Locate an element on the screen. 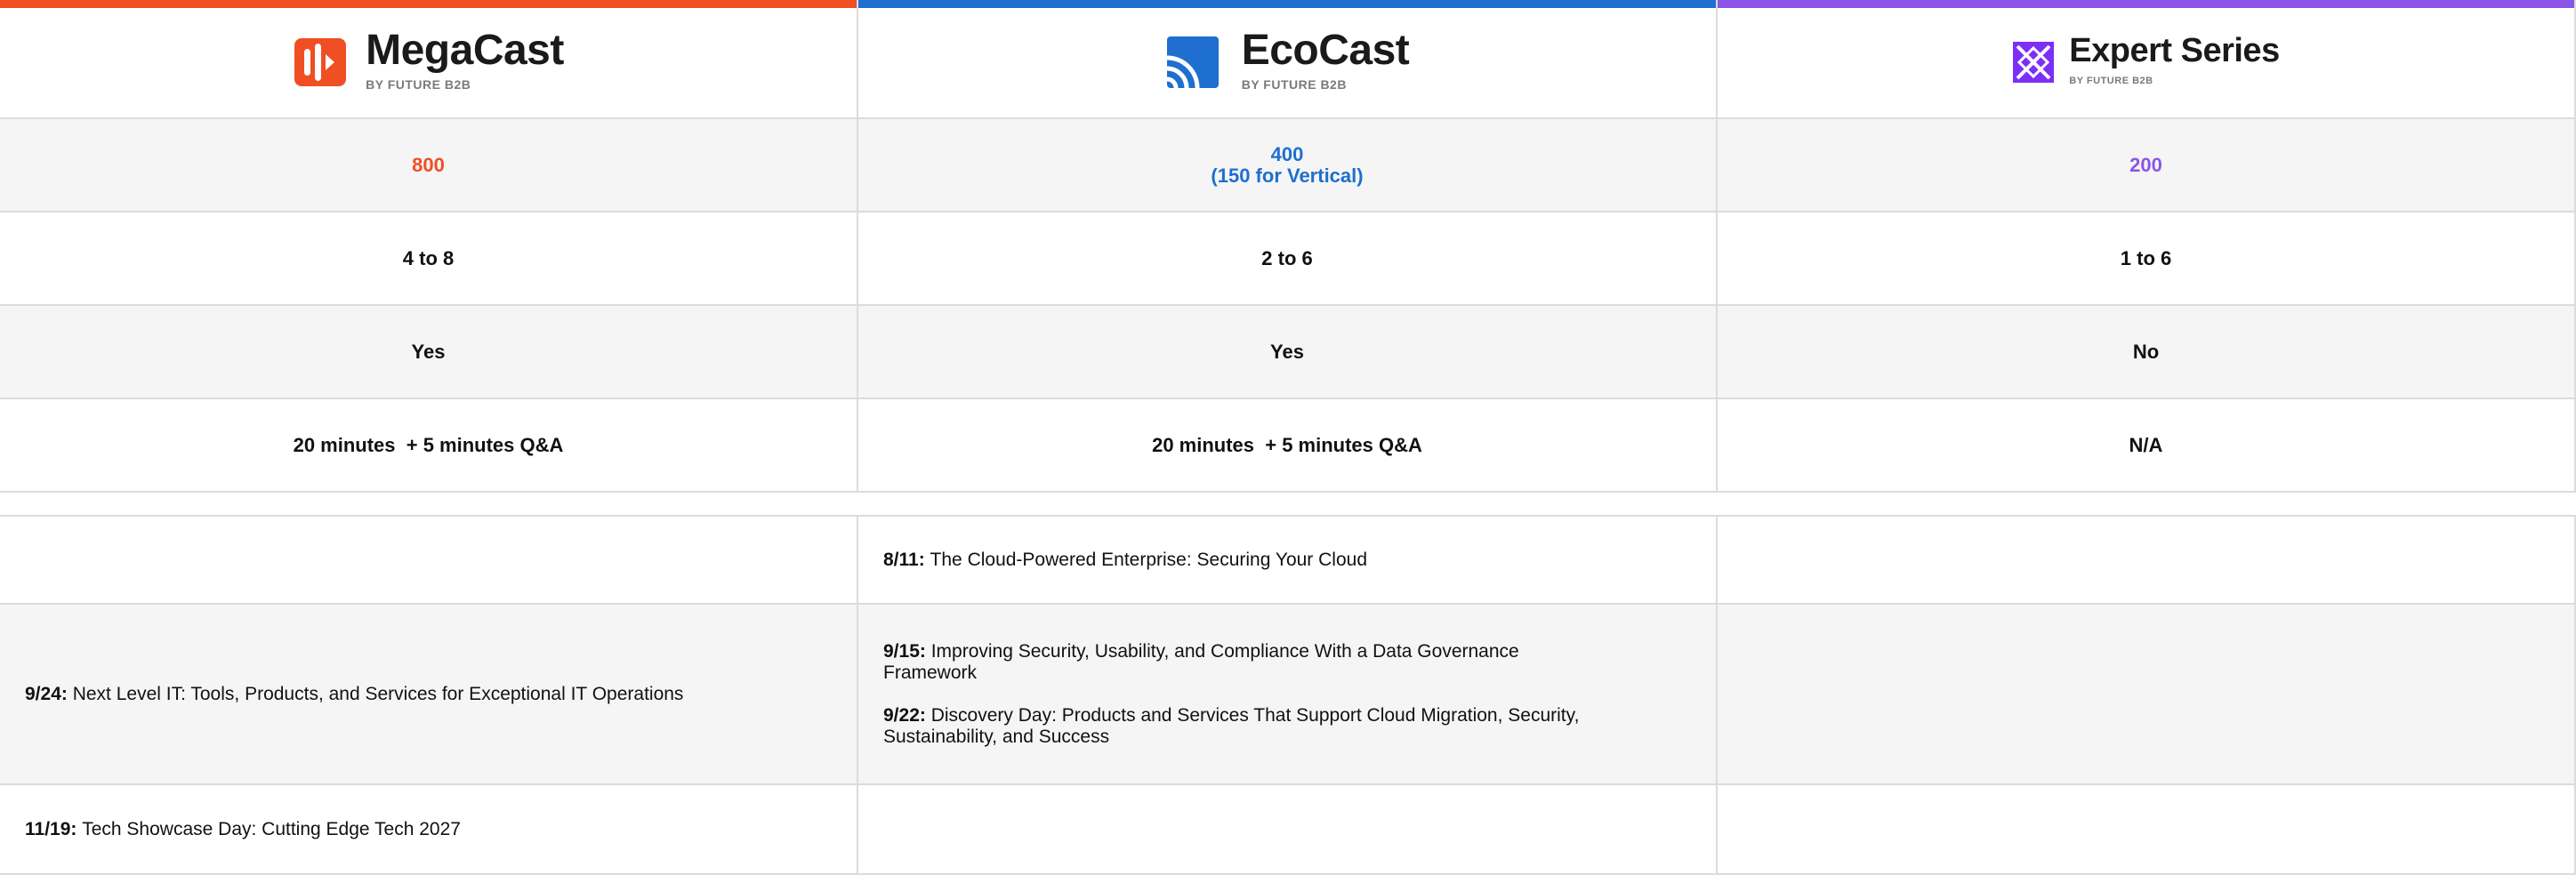 The image size is (2576, 875). megacast-brand-sub: BY FUTURE B2B is located at coordinates (418, 84).